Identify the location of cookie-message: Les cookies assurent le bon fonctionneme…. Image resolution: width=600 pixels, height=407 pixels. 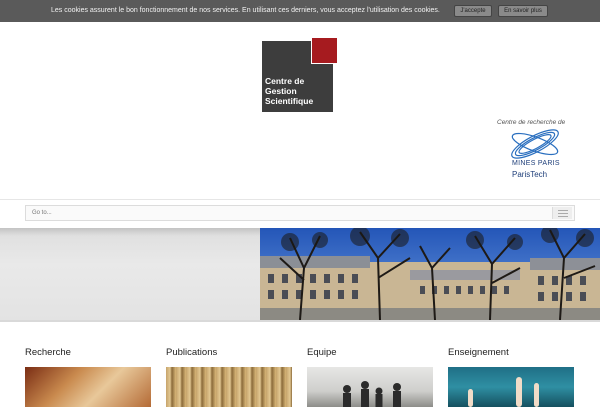
(245, 10).